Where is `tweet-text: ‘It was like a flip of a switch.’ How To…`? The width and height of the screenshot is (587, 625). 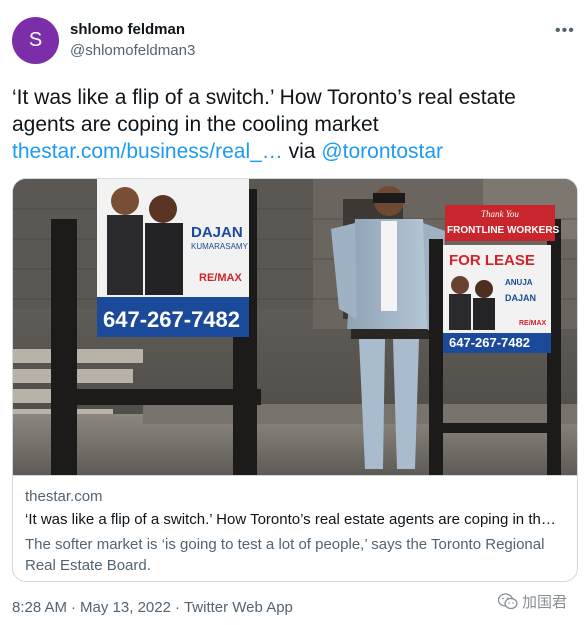 tweet-text: ‘It was like a flip of a switch.’ How To… is located at coordinates (295, 124).